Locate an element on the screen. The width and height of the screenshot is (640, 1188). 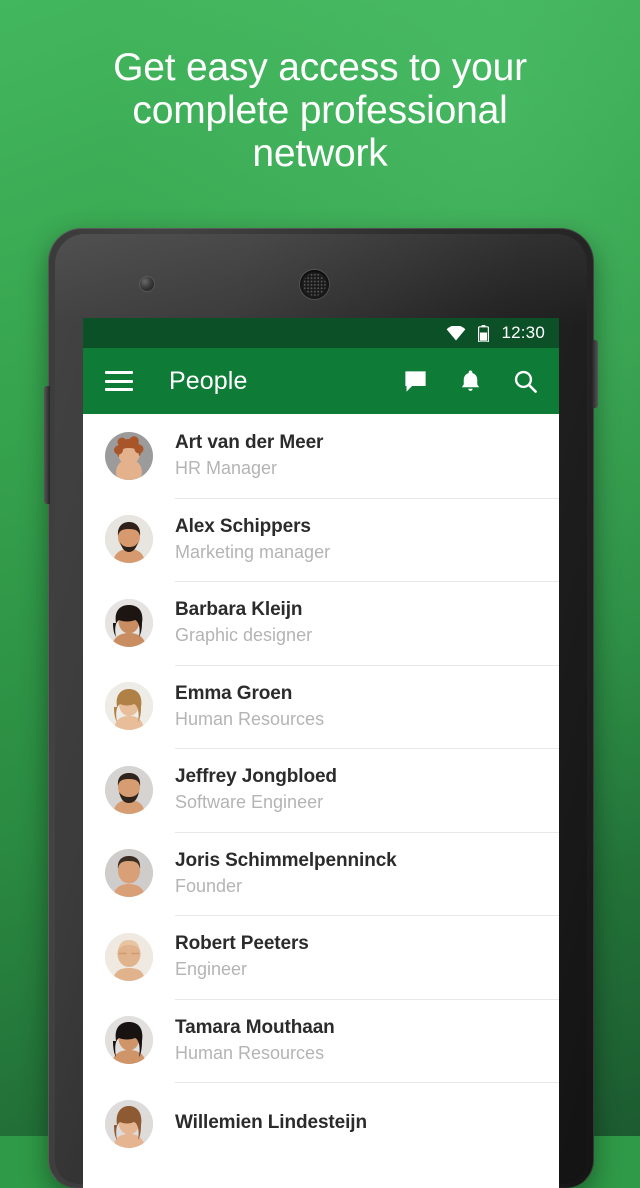
person-name: Robert Peeters is located at coordinates (242, 944).